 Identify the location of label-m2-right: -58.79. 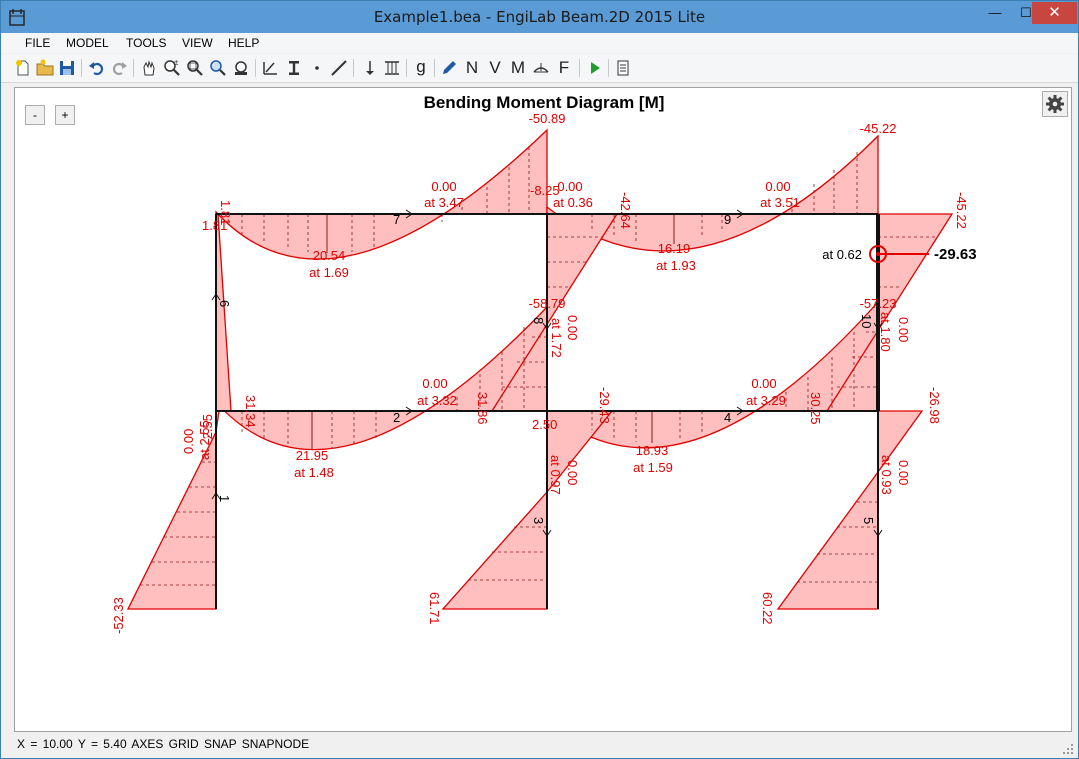
(547, 303).